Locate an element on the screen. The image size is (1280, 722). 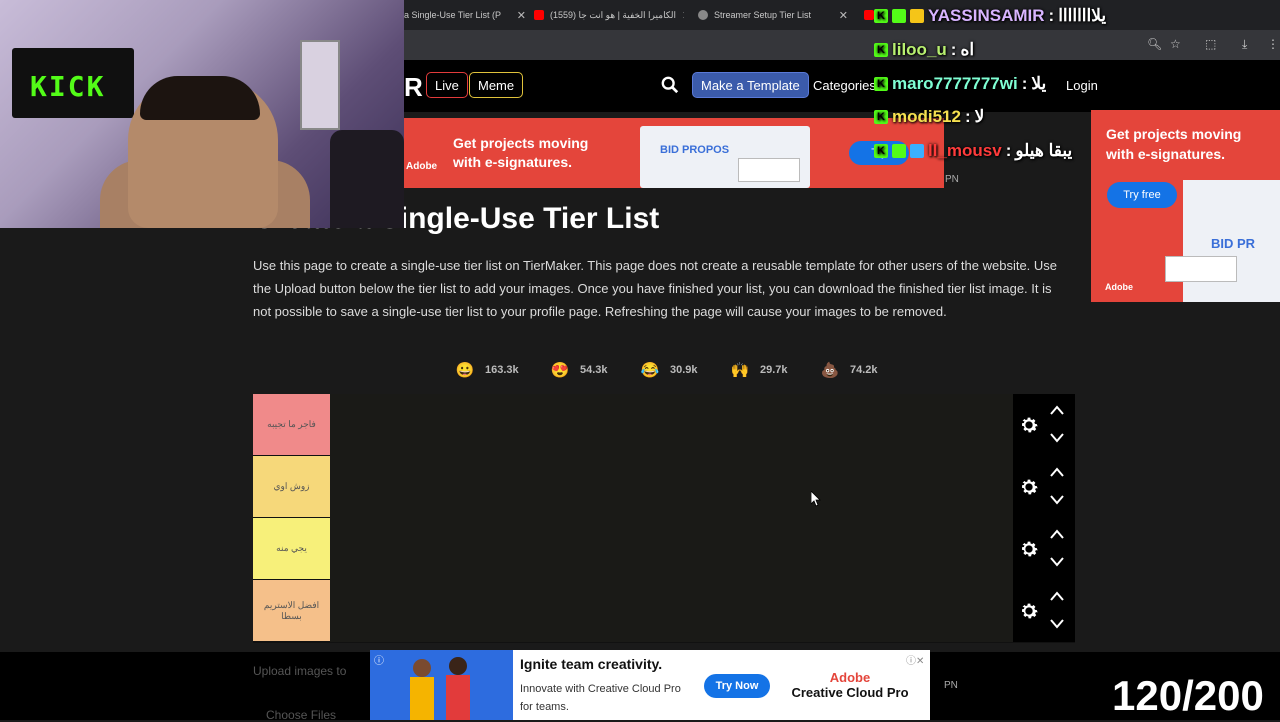
reaction-count: 163.3k is located at coordinates (502, 370).